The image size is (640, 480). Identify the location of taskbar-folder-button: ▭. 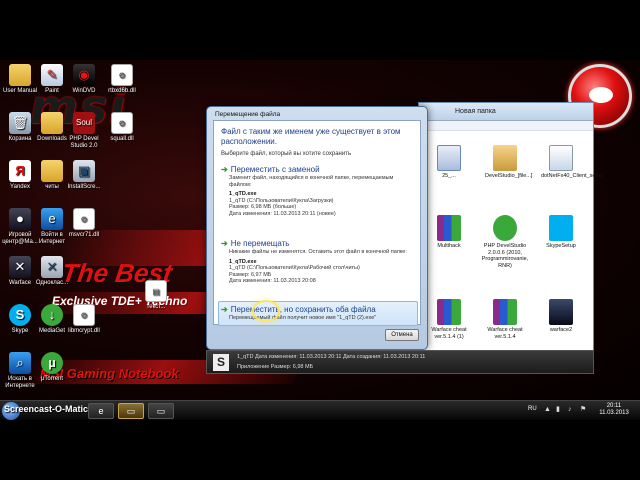
(161, 411).